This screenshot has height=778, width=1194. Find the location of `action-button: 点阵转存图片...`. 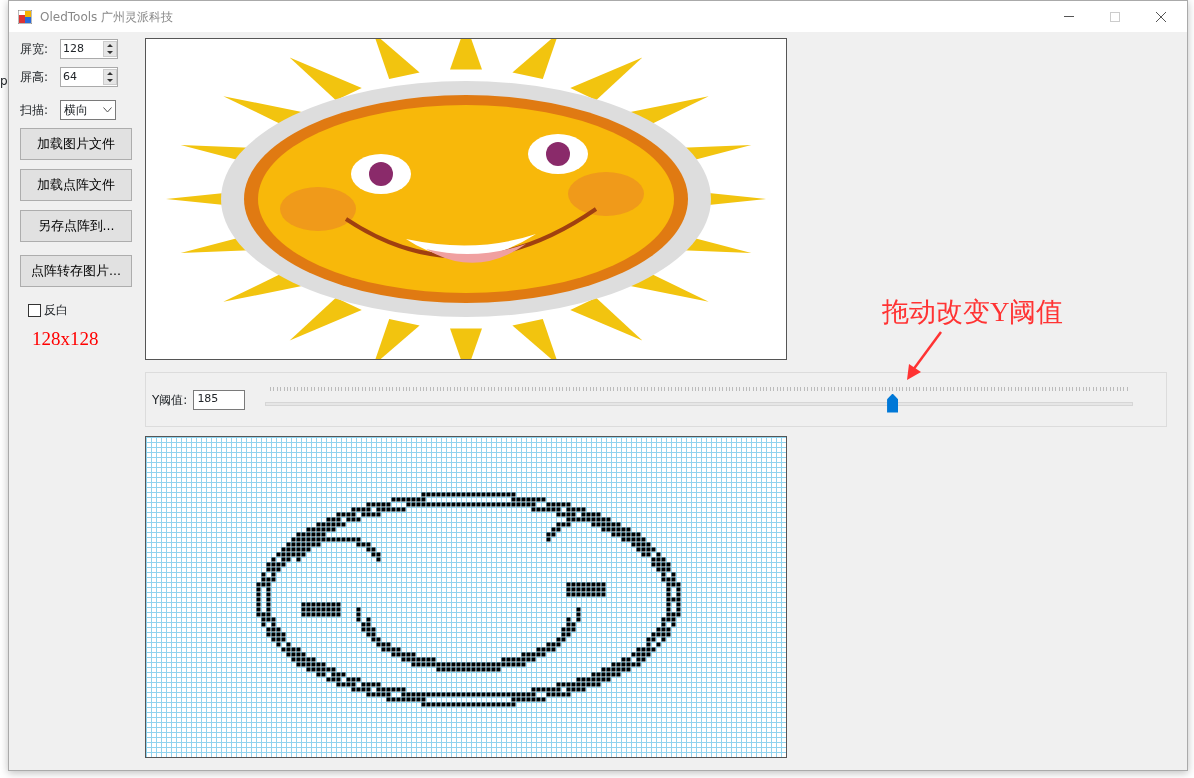

action-button: 点阵转存图片... is located at coordinates (76, 271).